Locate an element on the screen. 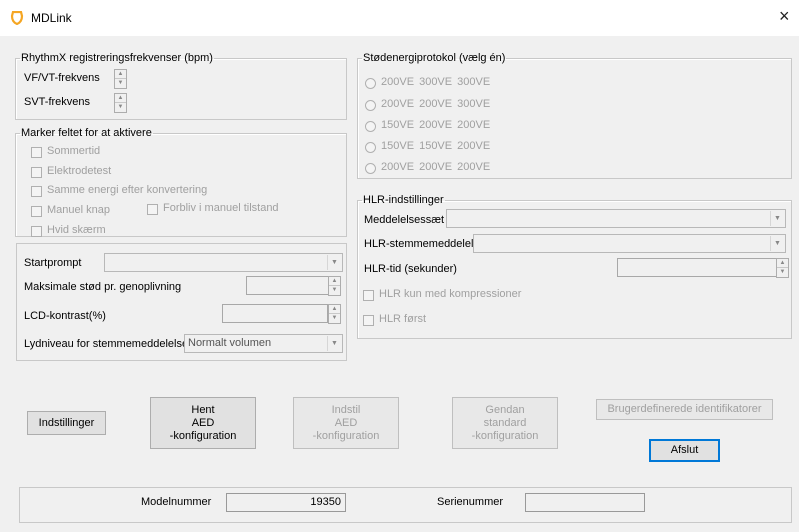  activate-legend: Marker feltet for at aktivere is located at coordinates (86, 133).